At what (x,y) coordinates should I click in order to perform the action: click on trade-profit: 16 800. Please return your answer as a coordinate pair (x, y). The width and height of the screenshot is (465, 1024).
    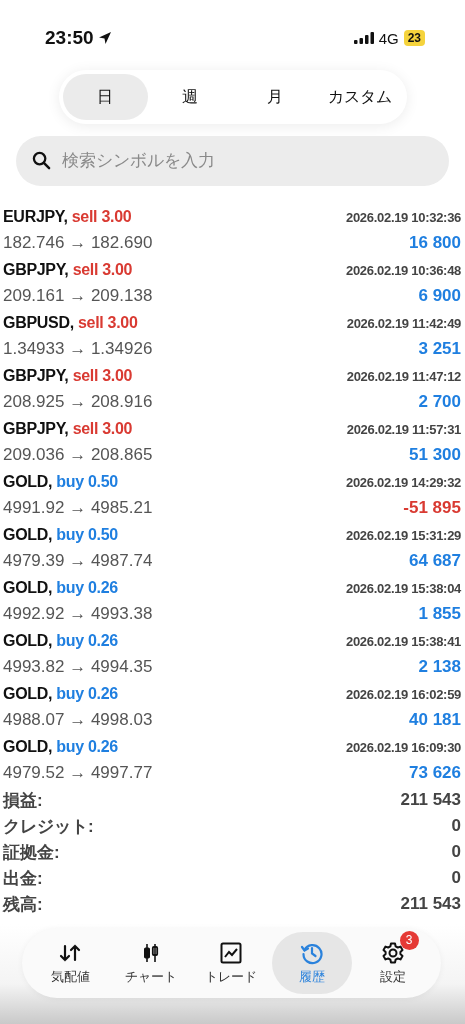
    Looking at the image, I should click on (435, 243).